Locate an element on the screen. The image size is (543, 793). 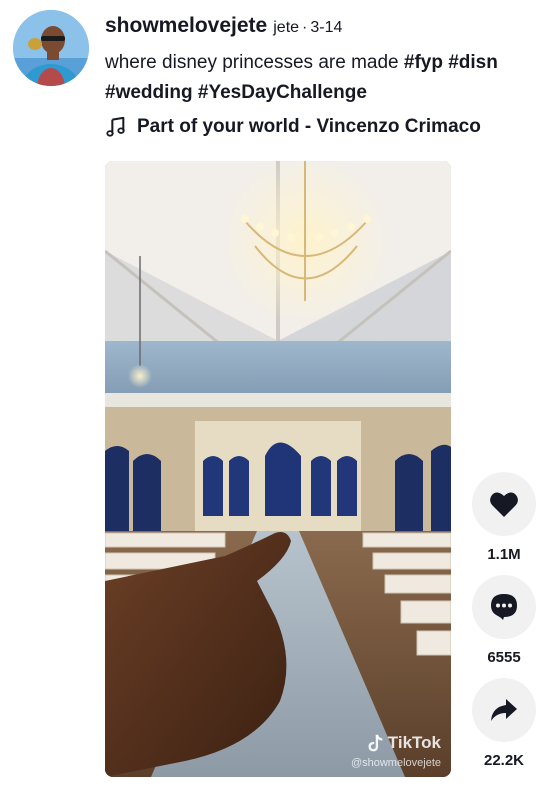
action-bar: 1.1M 6555 22.2K is located at coordinates (504, 626).